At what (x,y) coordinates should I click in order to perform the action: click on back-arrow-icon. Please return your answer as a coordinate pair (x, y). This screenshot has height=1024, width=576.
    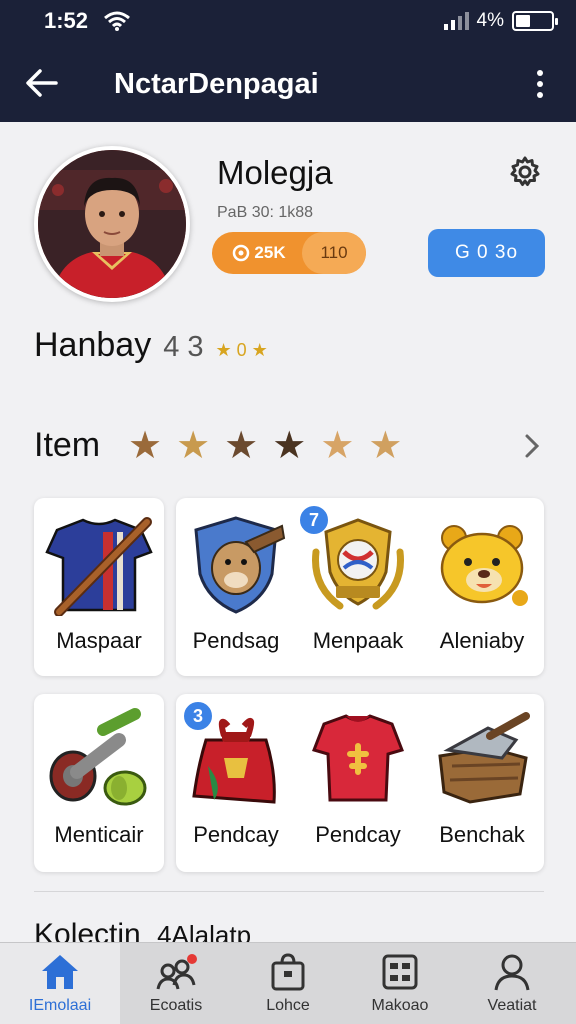
    Looking at the image, I should click on (42, 83).